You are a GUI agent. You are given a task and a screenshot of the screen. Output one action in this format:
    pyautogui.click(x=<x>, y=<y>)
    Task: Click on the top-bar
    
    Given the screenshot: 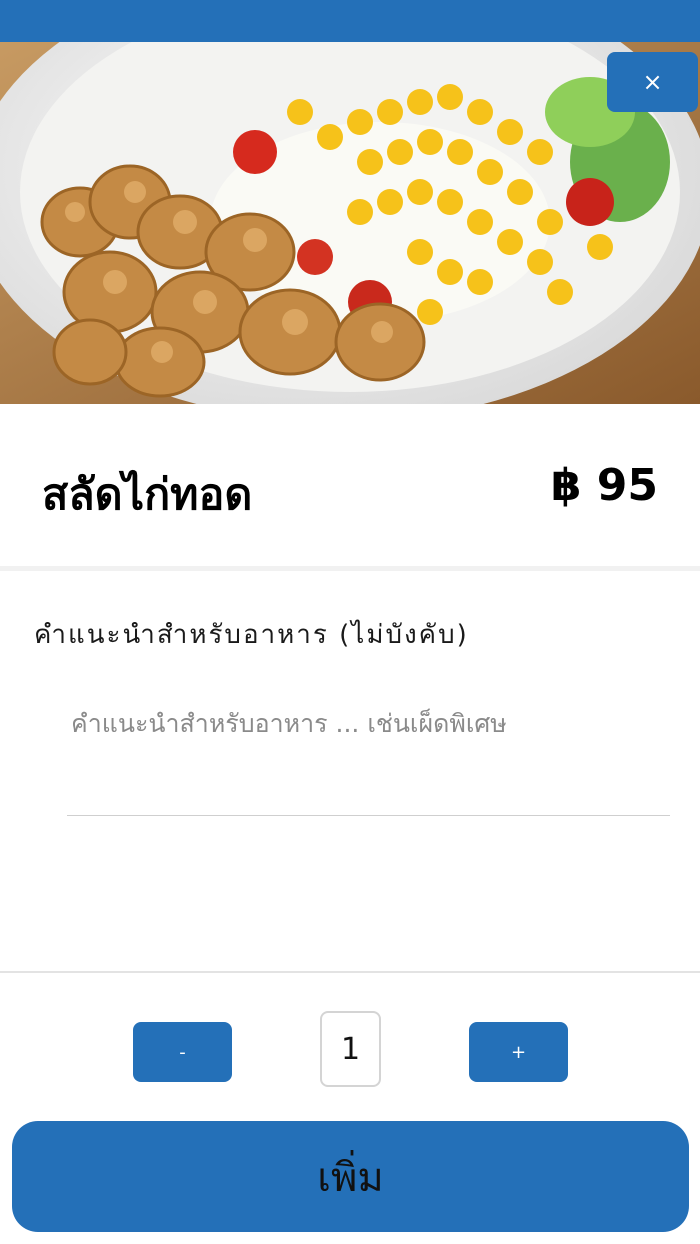 What is the action you would take?
    pyautogui.click(x=350, y=21)
    